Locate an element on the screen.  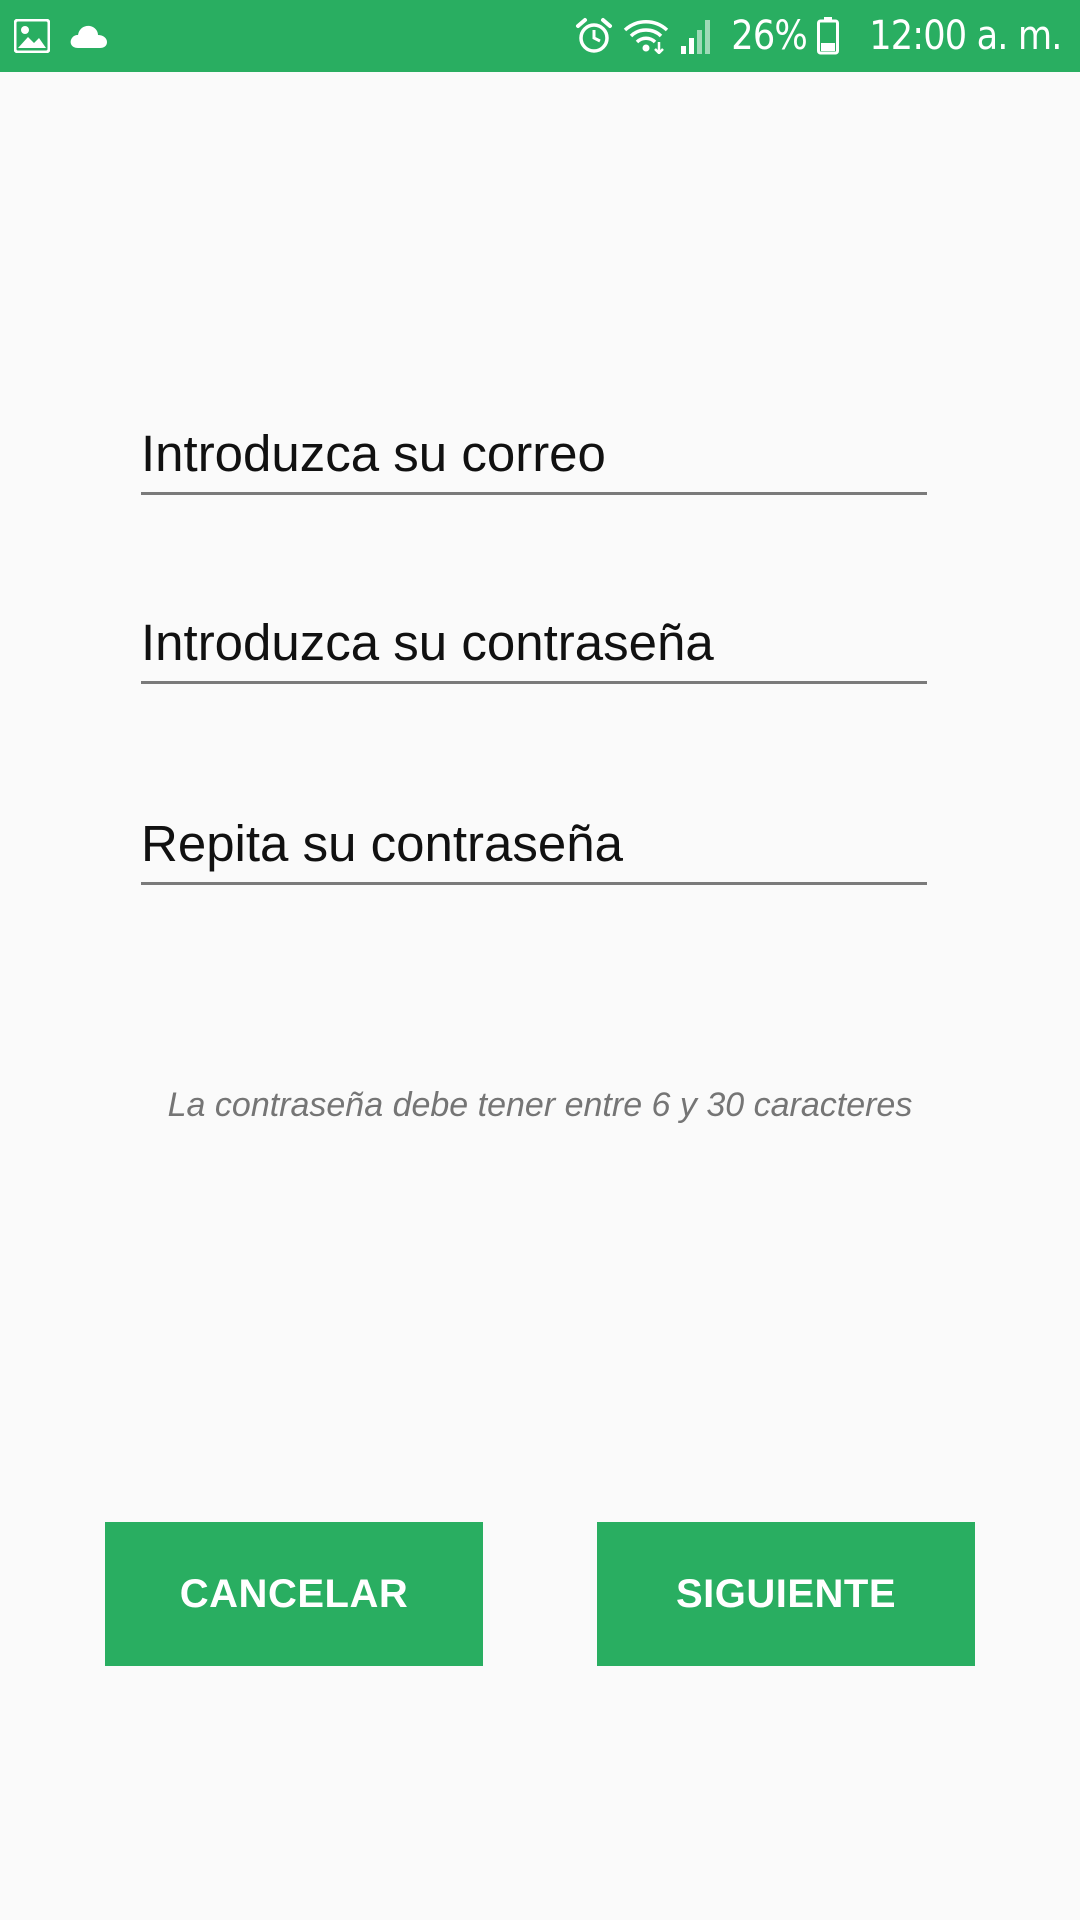
status-bar-notifications is located at coordinates (70, 36).